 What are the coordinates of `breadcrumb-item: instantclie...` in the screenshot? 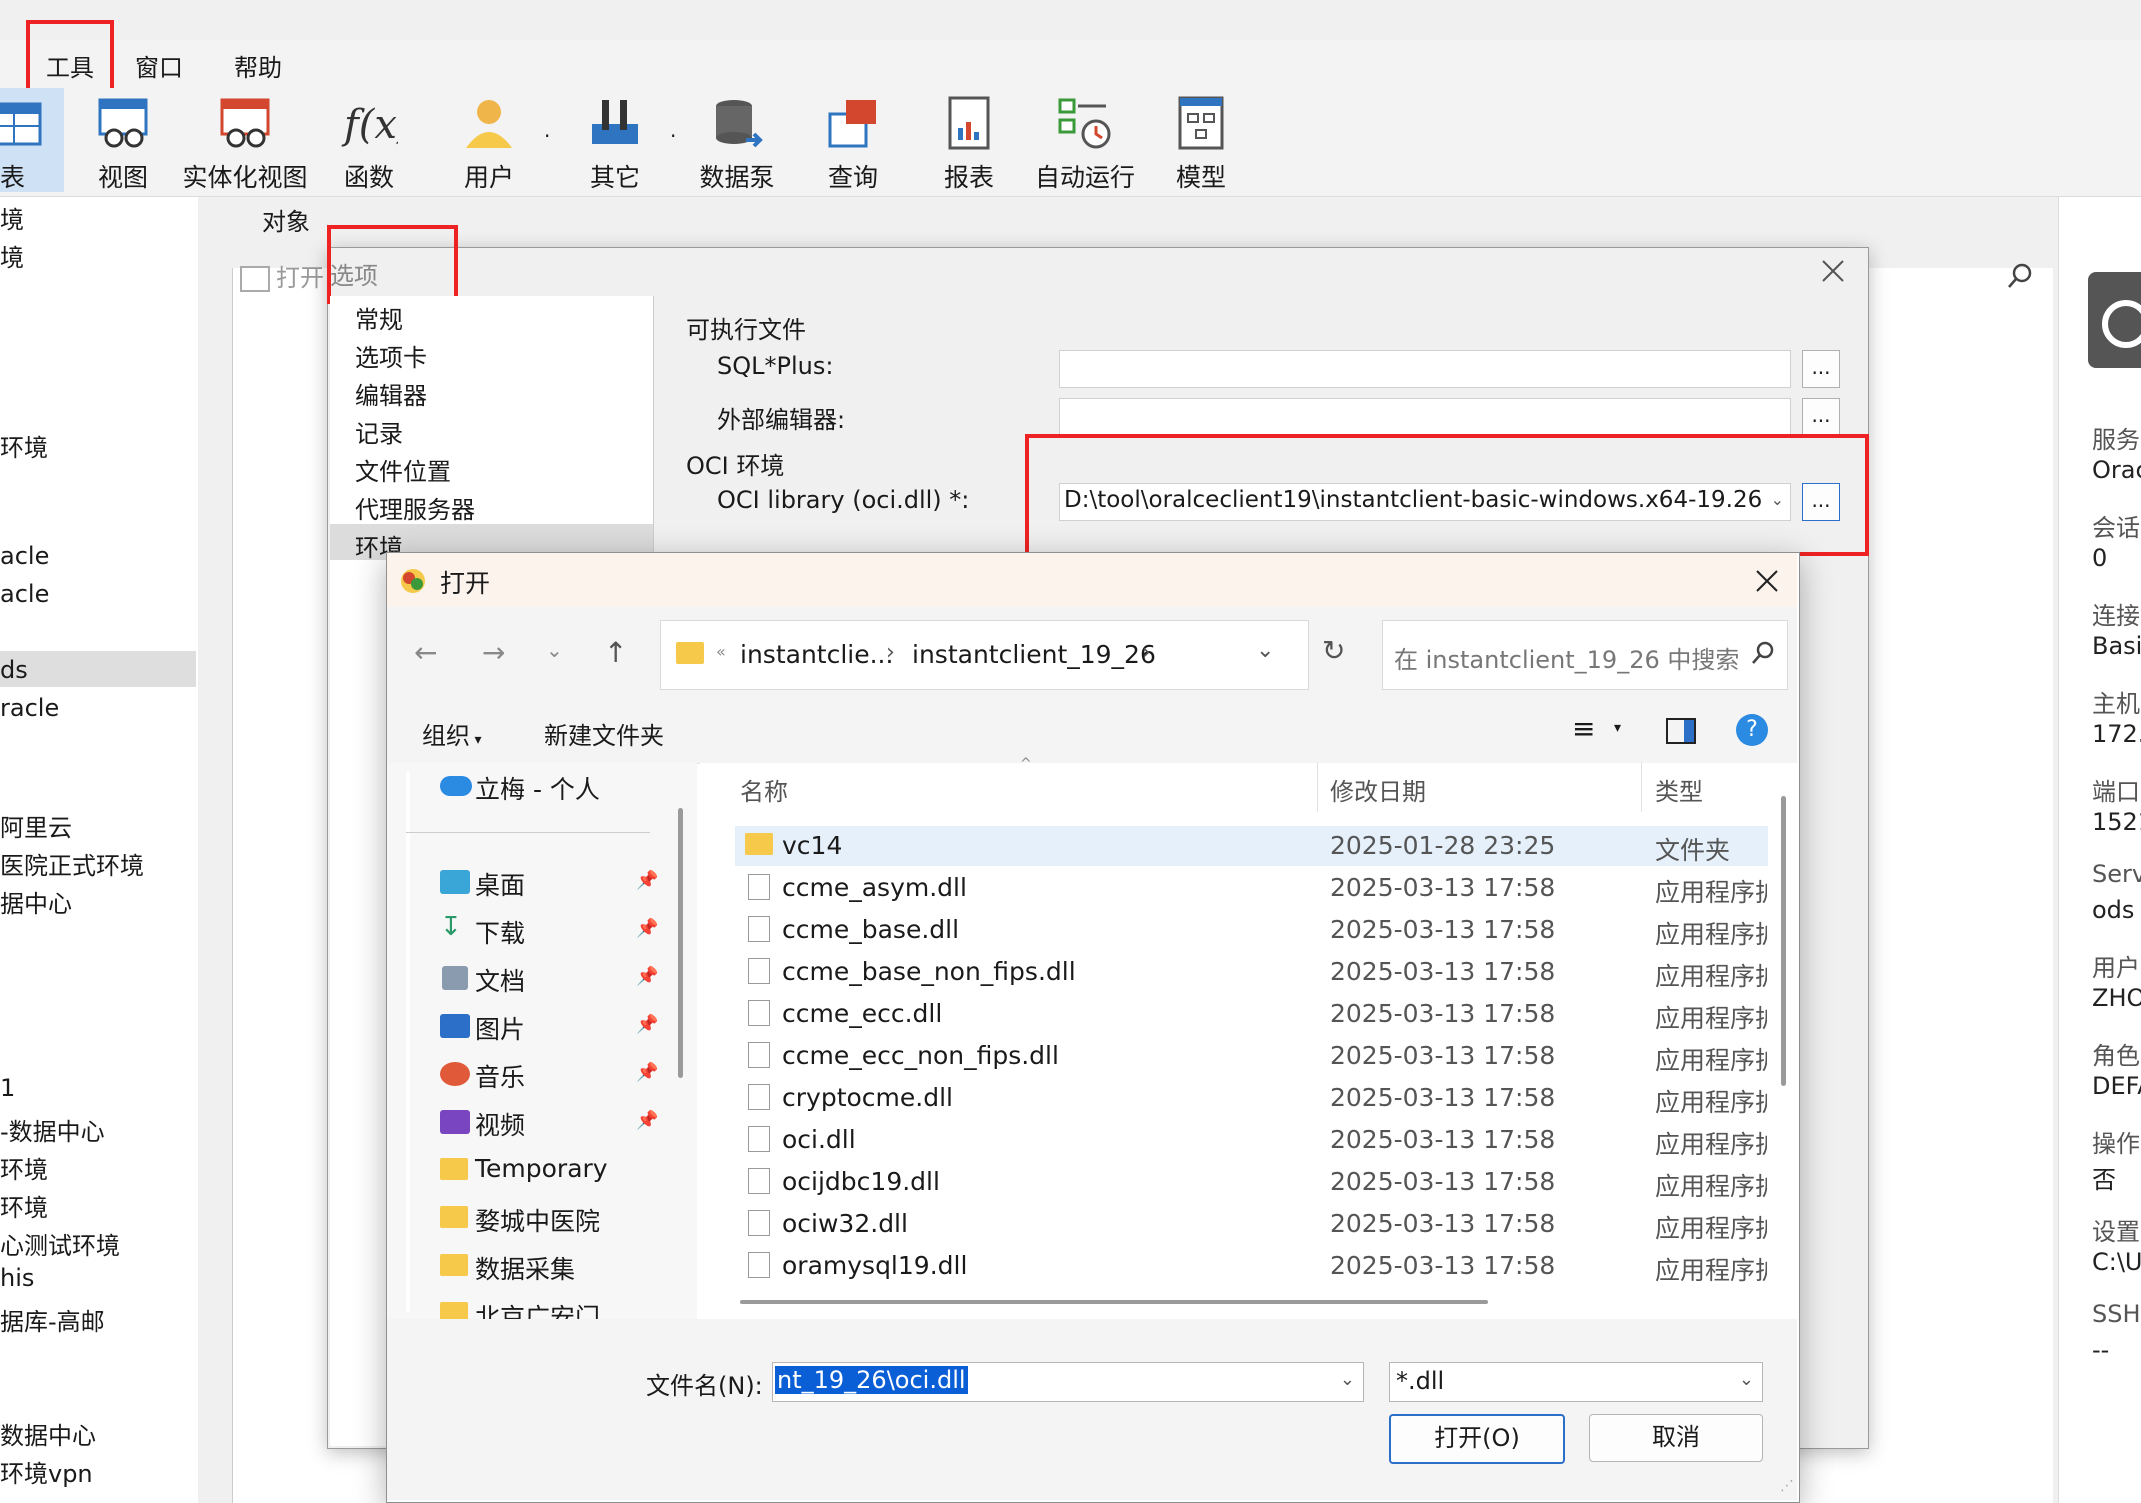 It's located at (816, 654).